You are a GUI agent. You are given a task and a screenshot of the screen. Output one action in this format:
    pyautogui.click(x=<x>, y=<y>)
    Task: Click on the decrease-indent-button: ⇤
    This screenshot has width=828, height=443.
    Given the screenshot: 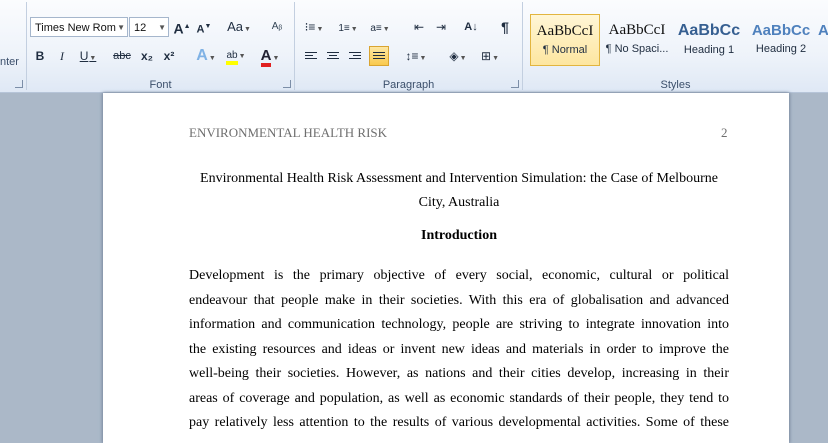 What is the action you would take?
    pyautogui.click(x=419, y=27)
    